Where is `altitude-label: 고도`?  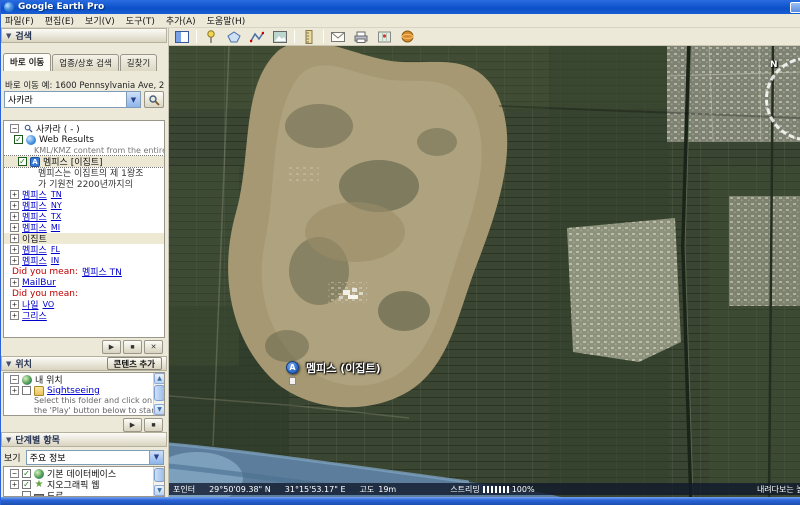 altitude-label: 고도 is located at coordinates (367, 489).